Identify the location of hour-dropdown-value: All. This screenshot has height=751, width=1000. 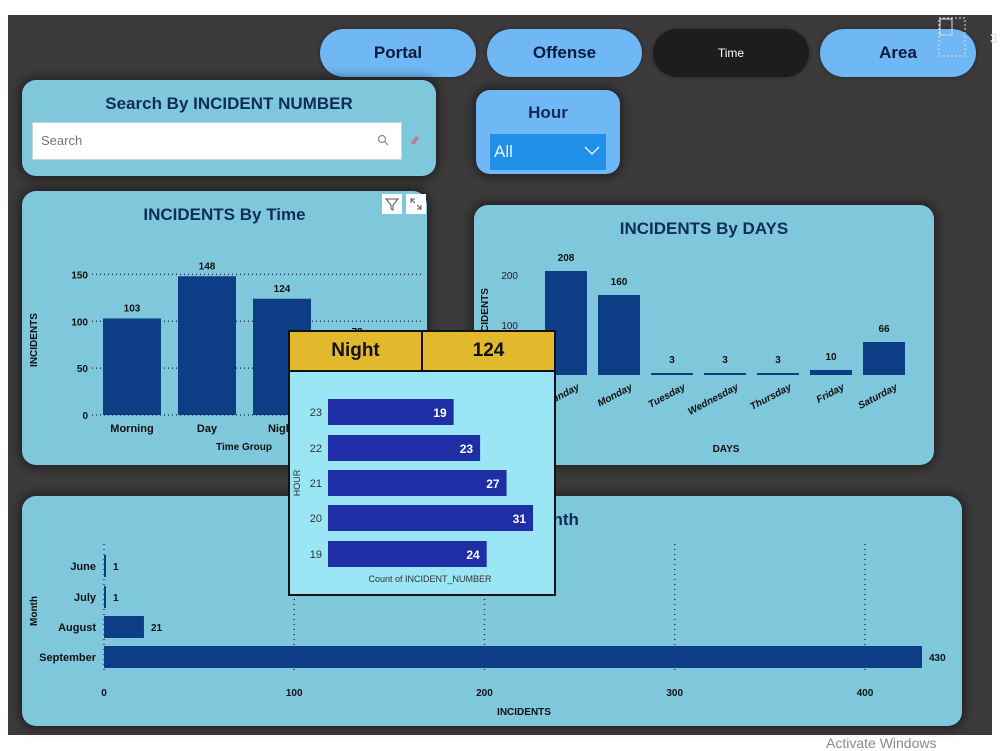
(503, 151).